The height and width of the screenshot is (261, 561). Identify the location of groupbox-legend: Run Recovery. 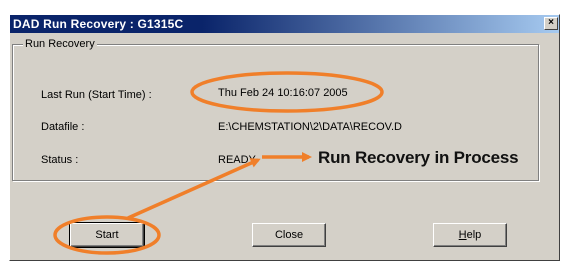
(60, 44).